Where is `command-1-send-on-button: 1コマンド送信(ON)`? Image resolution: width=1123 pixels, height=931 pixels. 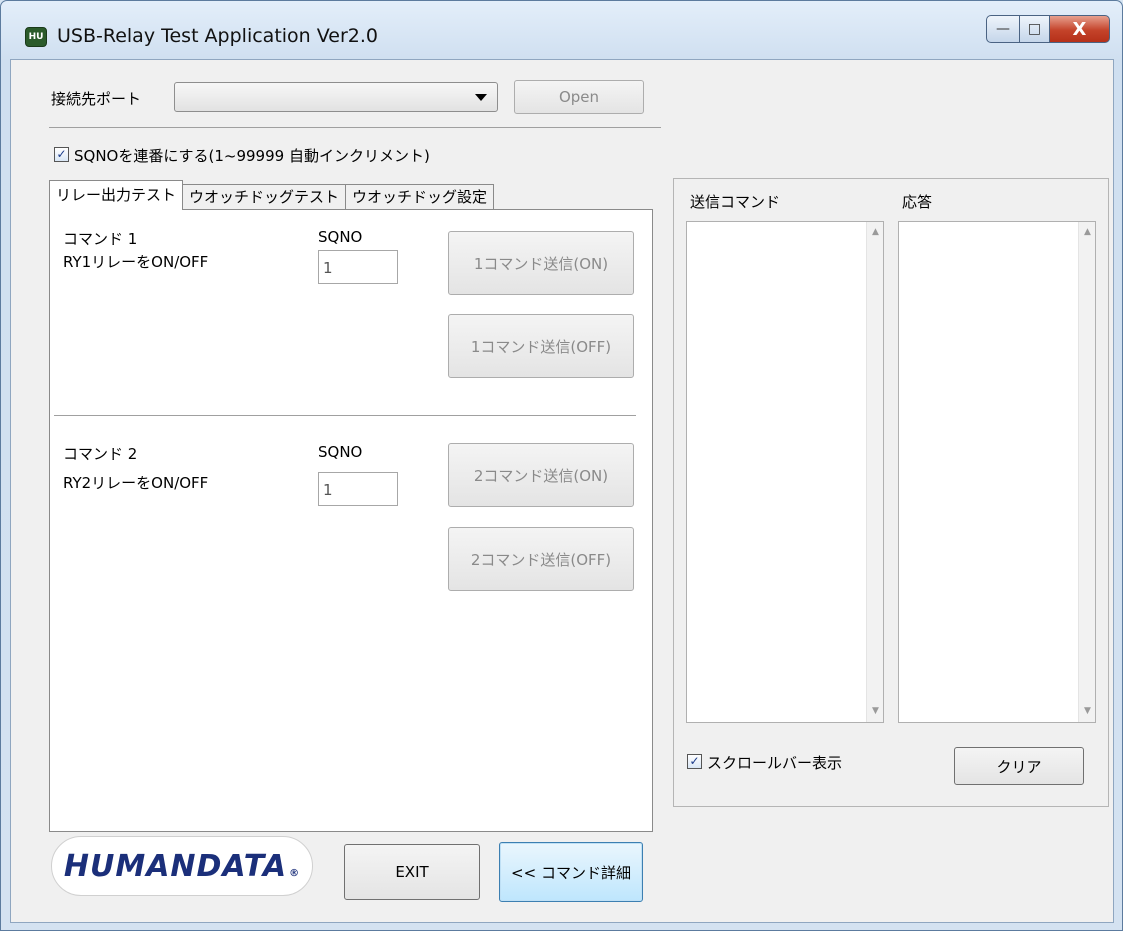 command-1-send-on-button: 1コマンド送信(ON) is located at coordinates (541, 263).